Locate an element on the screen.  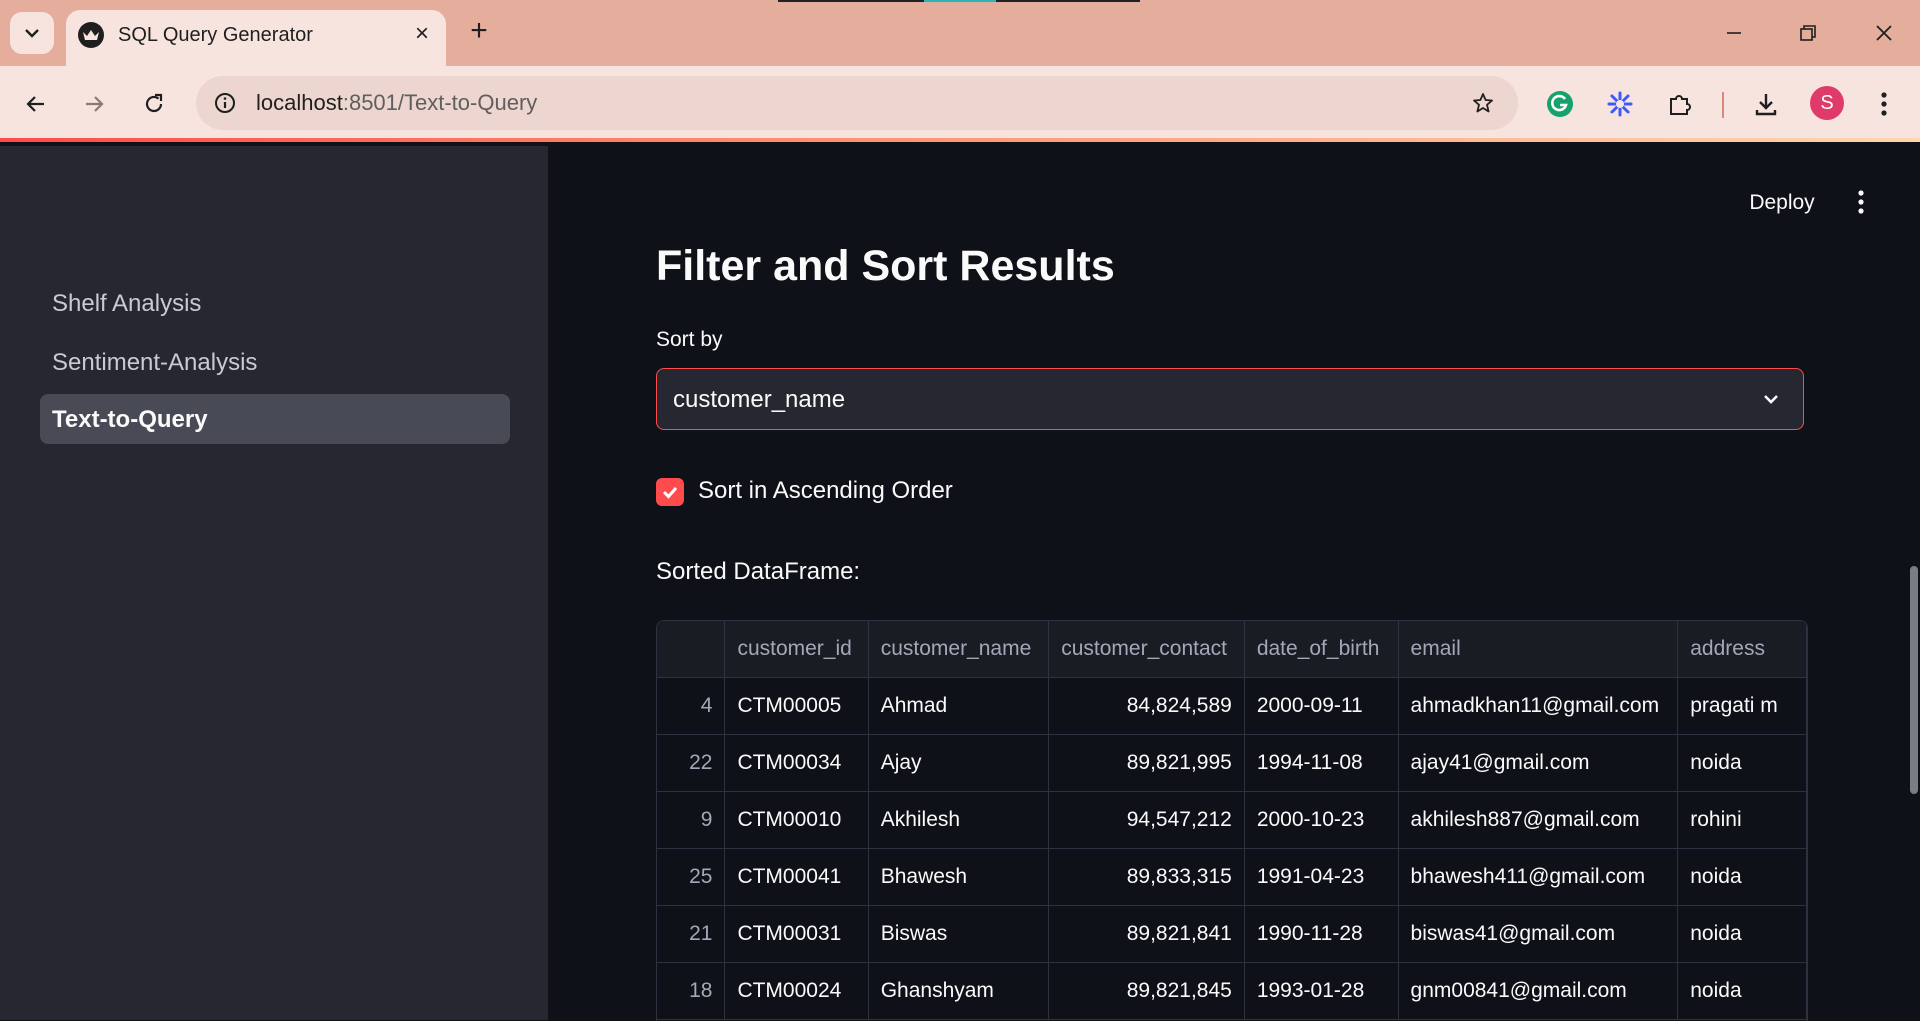
customer-name-cell: Akhilesh is located at coordinates (959, 820).